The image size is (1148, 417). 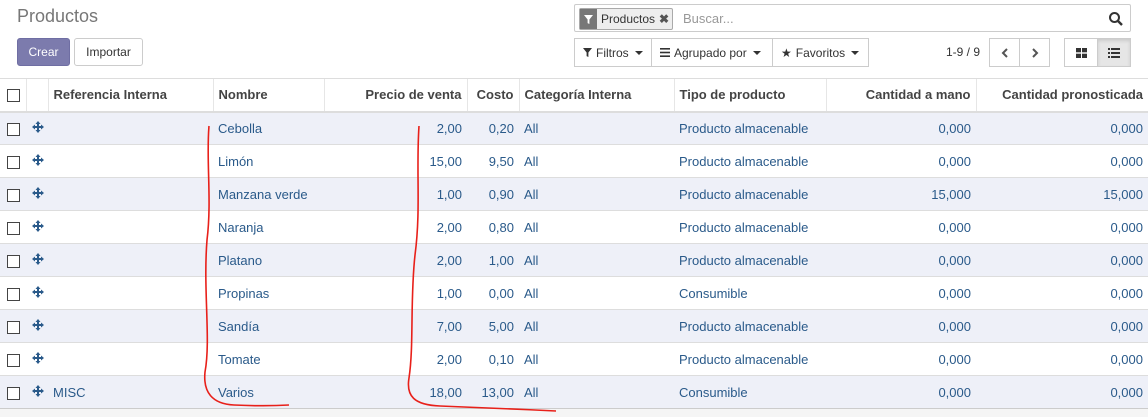 I want to click on kanban-view-button, so click(x=1081, y=52).